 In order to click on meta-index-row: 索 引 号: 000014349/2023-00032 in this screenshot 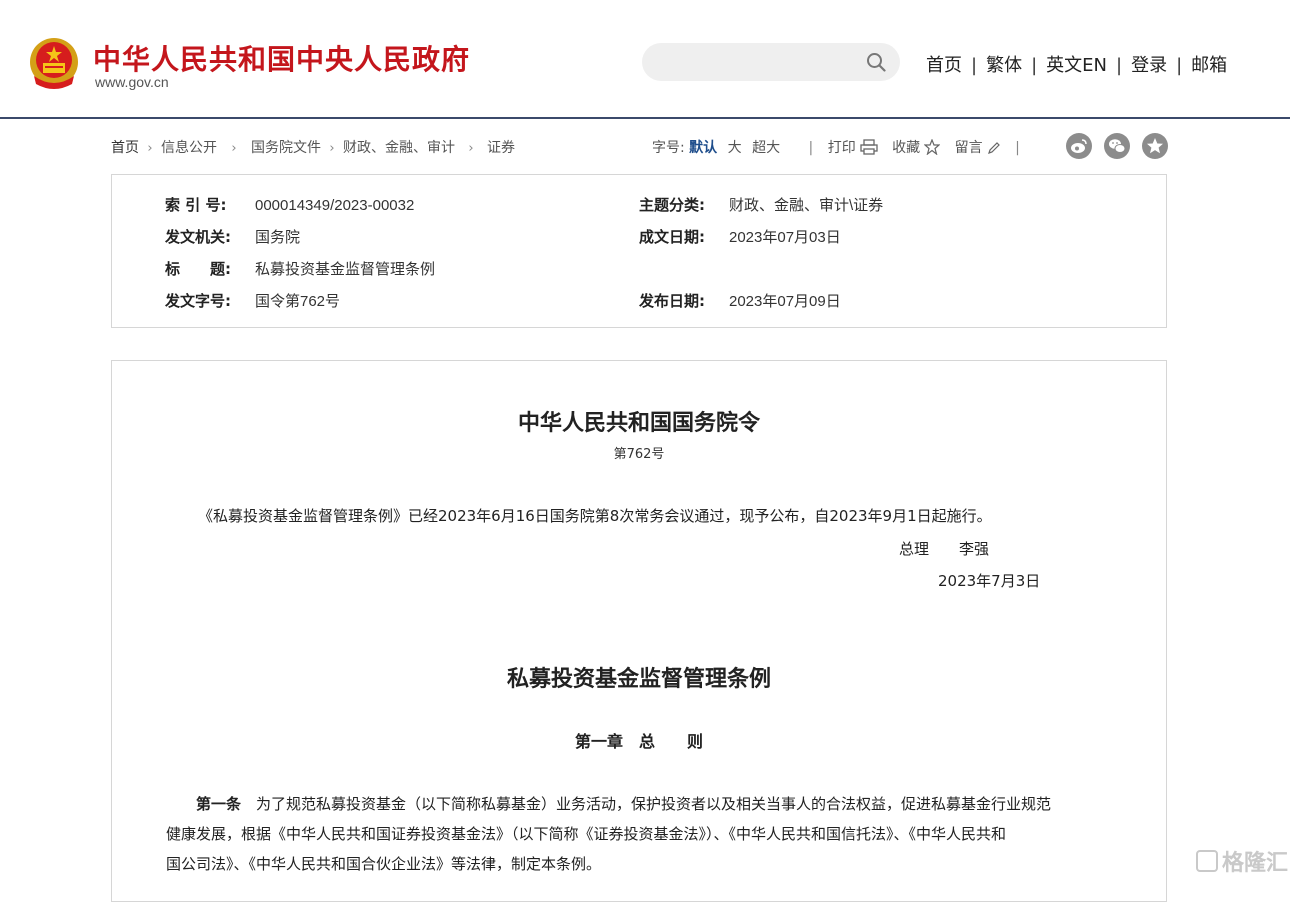, I will do `click(289, 204)`.